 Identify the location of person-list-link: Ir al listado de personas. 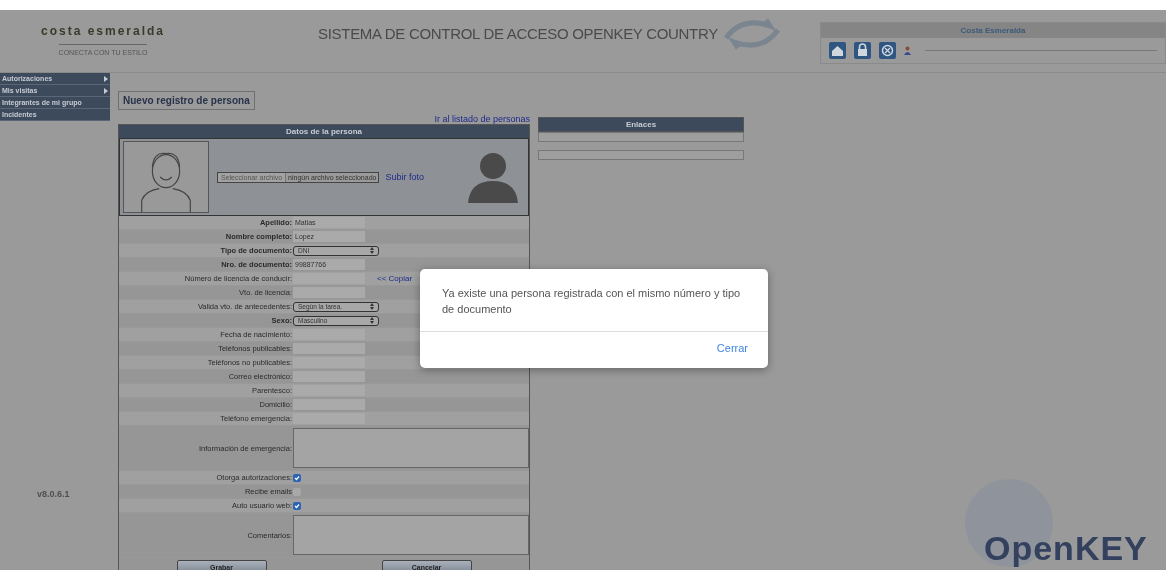
(482, 119).